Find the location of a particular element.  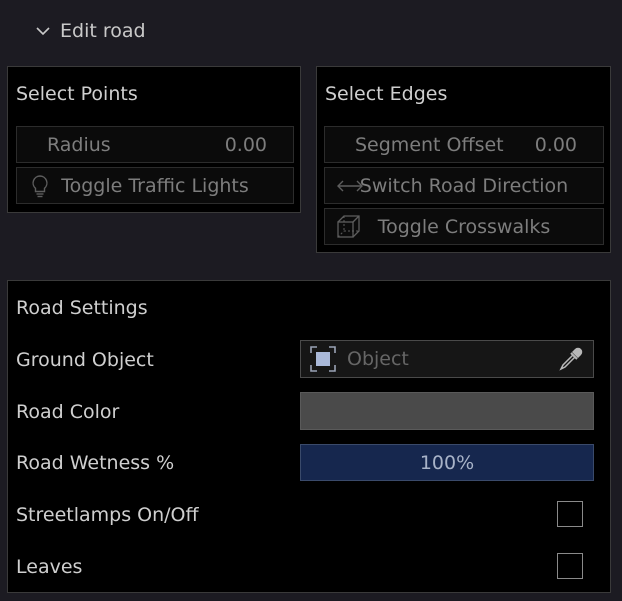

streetlamps-checkbox is located at coordinates (570, 514).